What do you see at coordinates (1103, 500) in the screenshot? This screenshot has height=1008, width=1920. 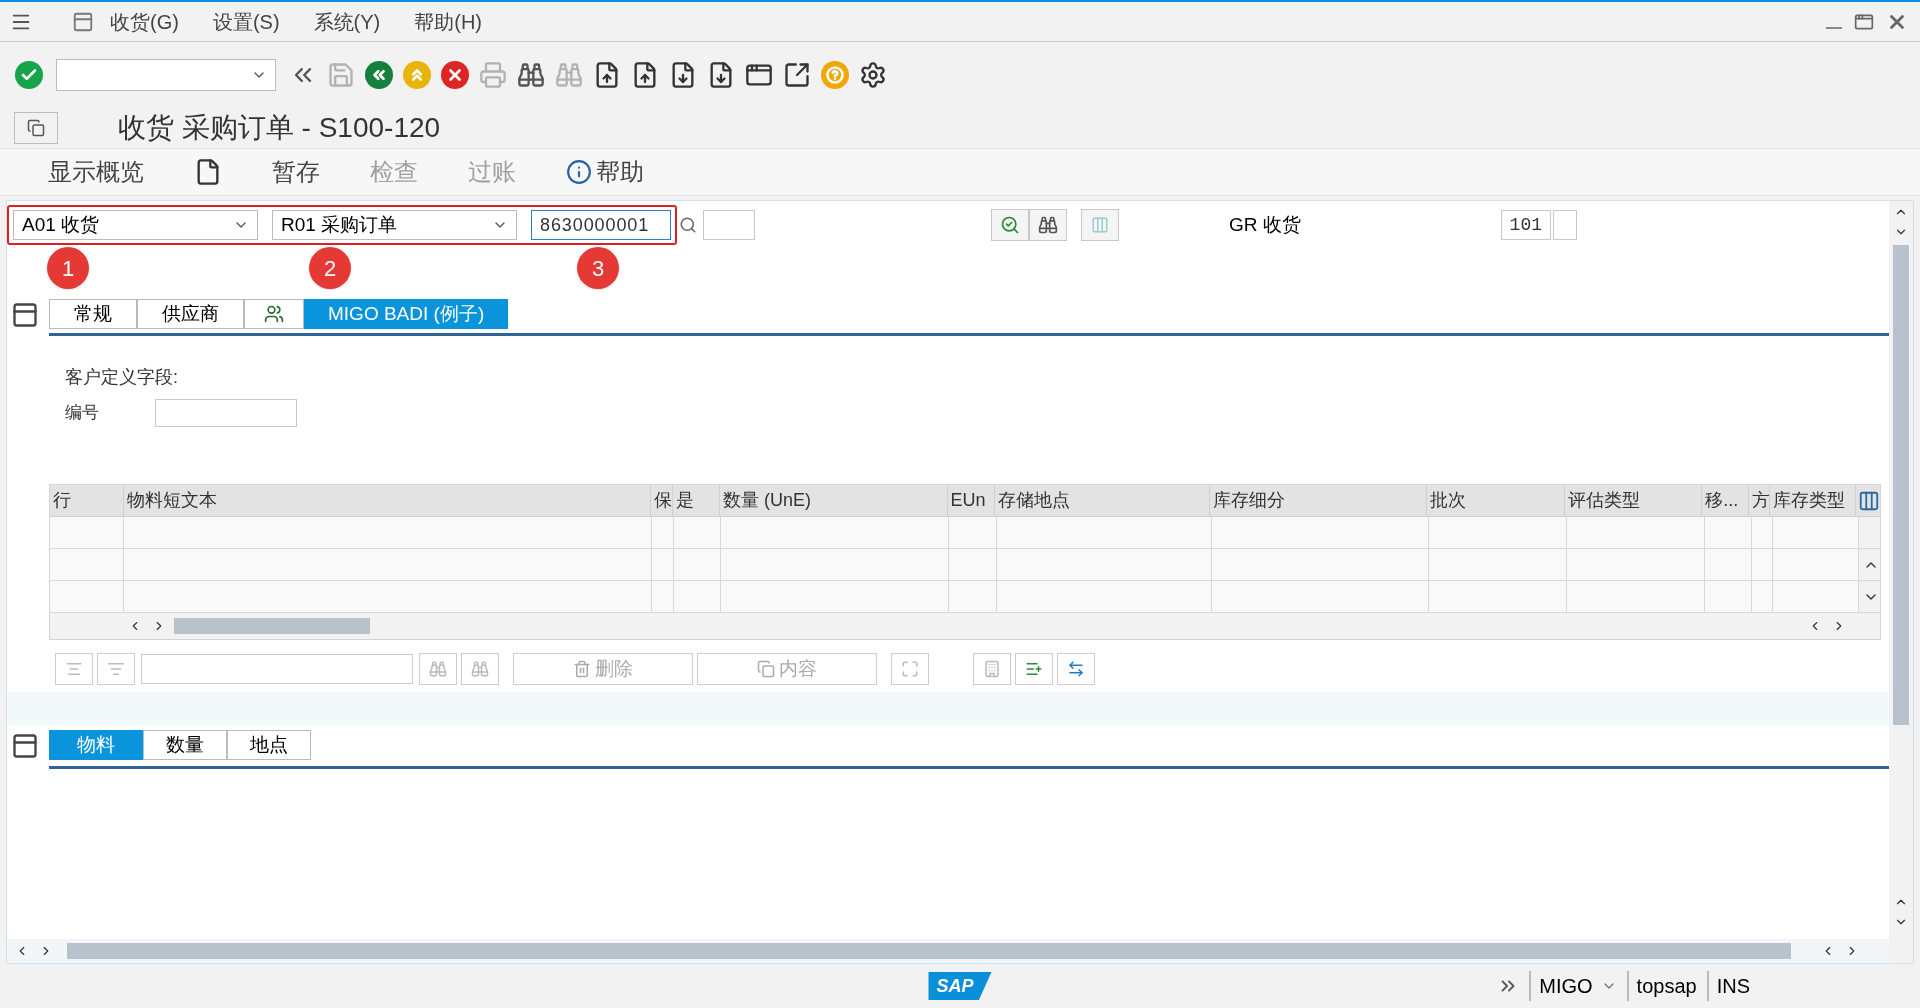 I see `column-header: 存储地点` at bounding box center [1103, 500].